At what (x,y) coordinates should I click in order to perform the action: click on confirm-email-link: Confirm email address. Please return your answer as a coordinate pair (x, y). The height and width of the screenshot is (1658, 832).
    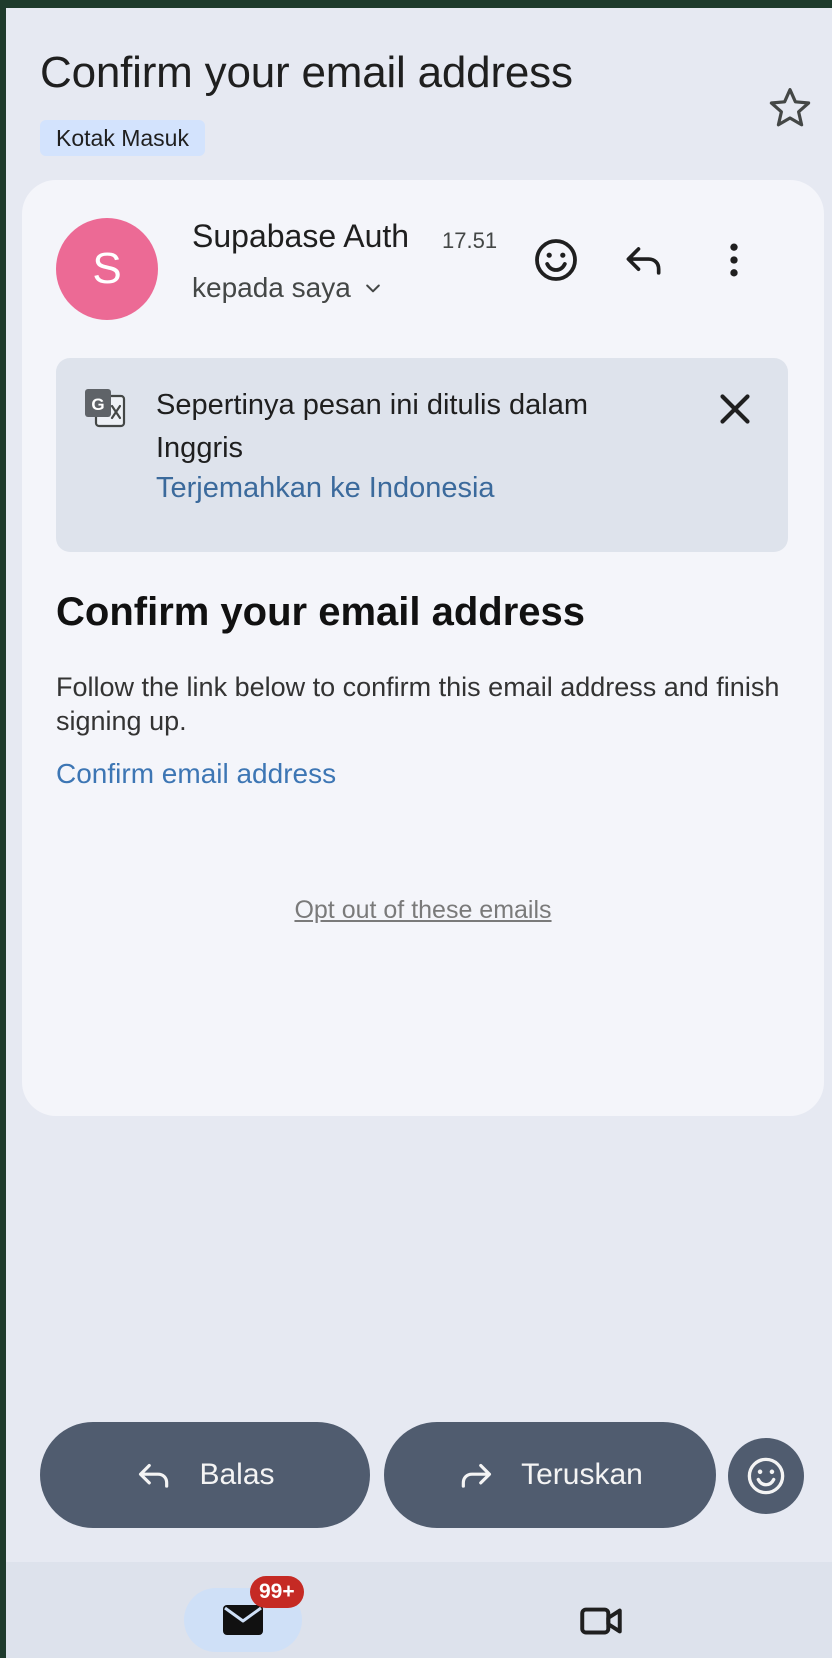
    Looking at the image, I should click on (196, 774).